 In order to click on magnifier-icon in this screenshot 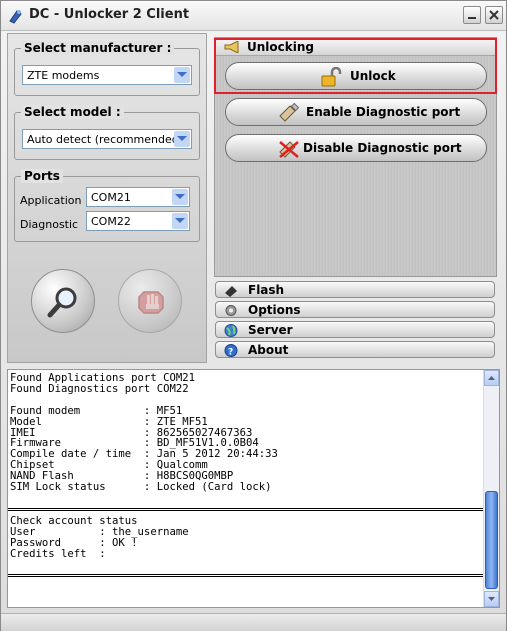, I will do `click(62, 302)`.